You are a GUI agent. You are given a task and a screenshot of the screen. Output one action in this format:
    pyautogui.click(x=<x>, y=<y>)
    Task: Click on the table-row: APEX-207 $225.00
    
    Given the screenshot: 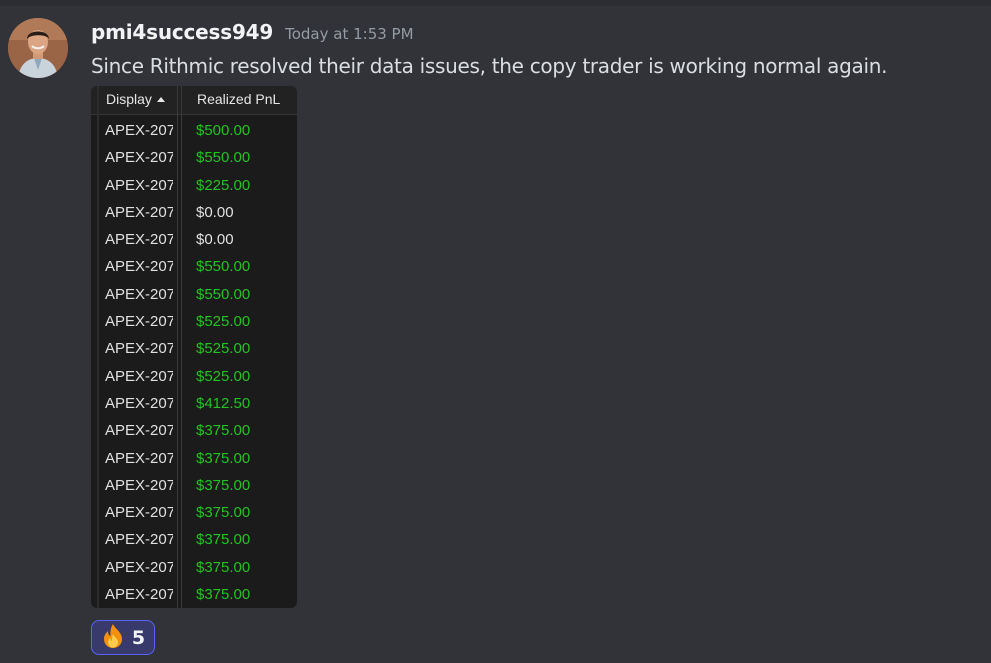 What is the action you would take?
    pyautogui.click(x=194, y=185)
    